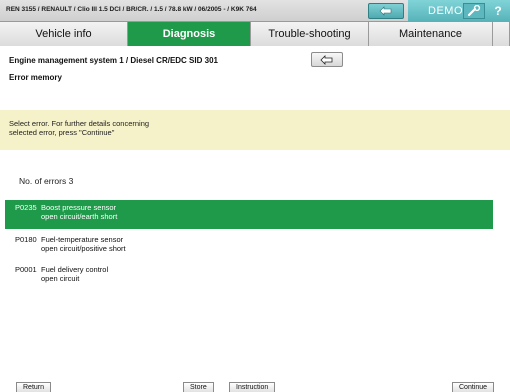 The width and height of the screenshot is (510, 392). What do you see at coordinates (35, 77) in the screenshot?
I see `section-title: Error memory` at bounding box center [35, 77].